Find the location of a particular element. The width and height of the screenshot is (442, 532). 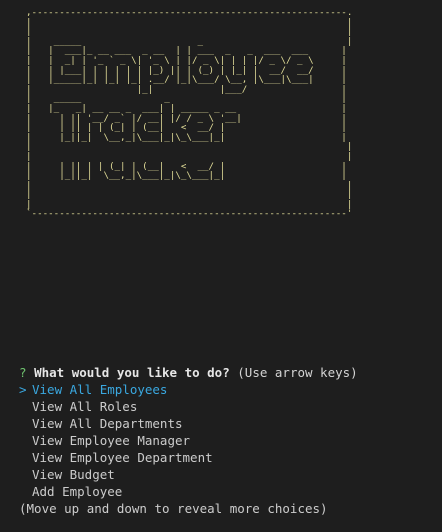

menu-item-view-employee-manager: View Employee Manager is located at coordinates (116, 440).